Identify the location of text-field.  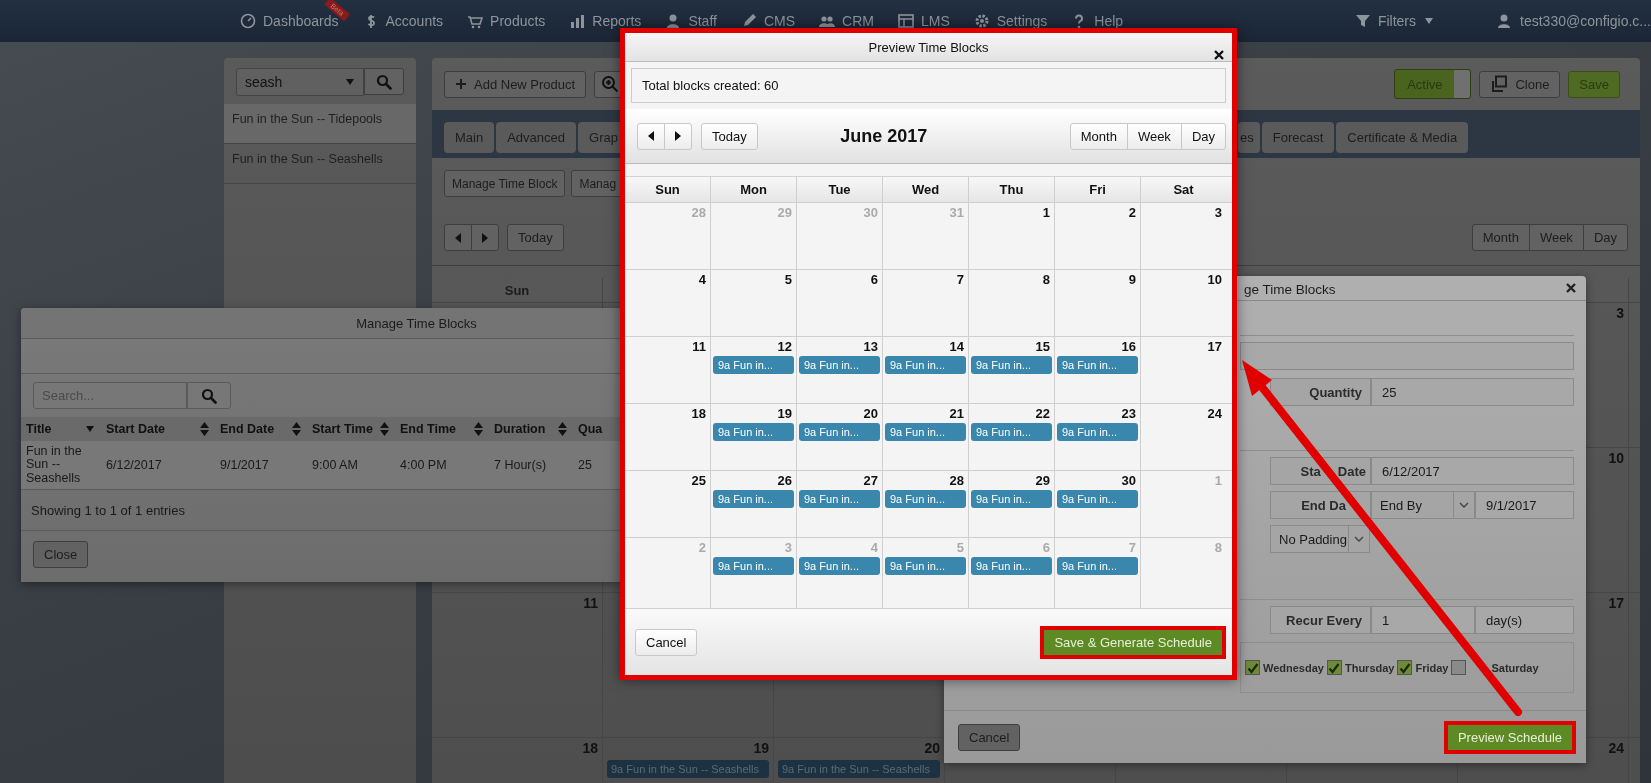
(1407, 356).